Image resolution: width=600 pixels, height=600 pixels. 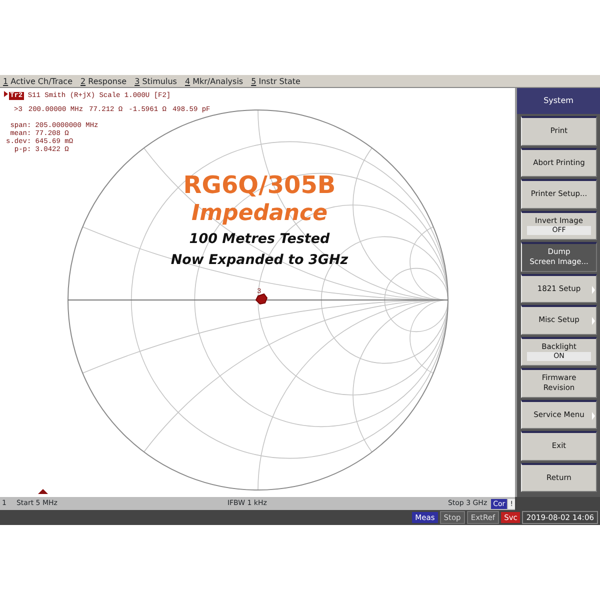 What do you see at coordinates (259, 239) in the screenshot?
I see `overlay-text: 100 Metres Tested` at bounding box center [259, 239].